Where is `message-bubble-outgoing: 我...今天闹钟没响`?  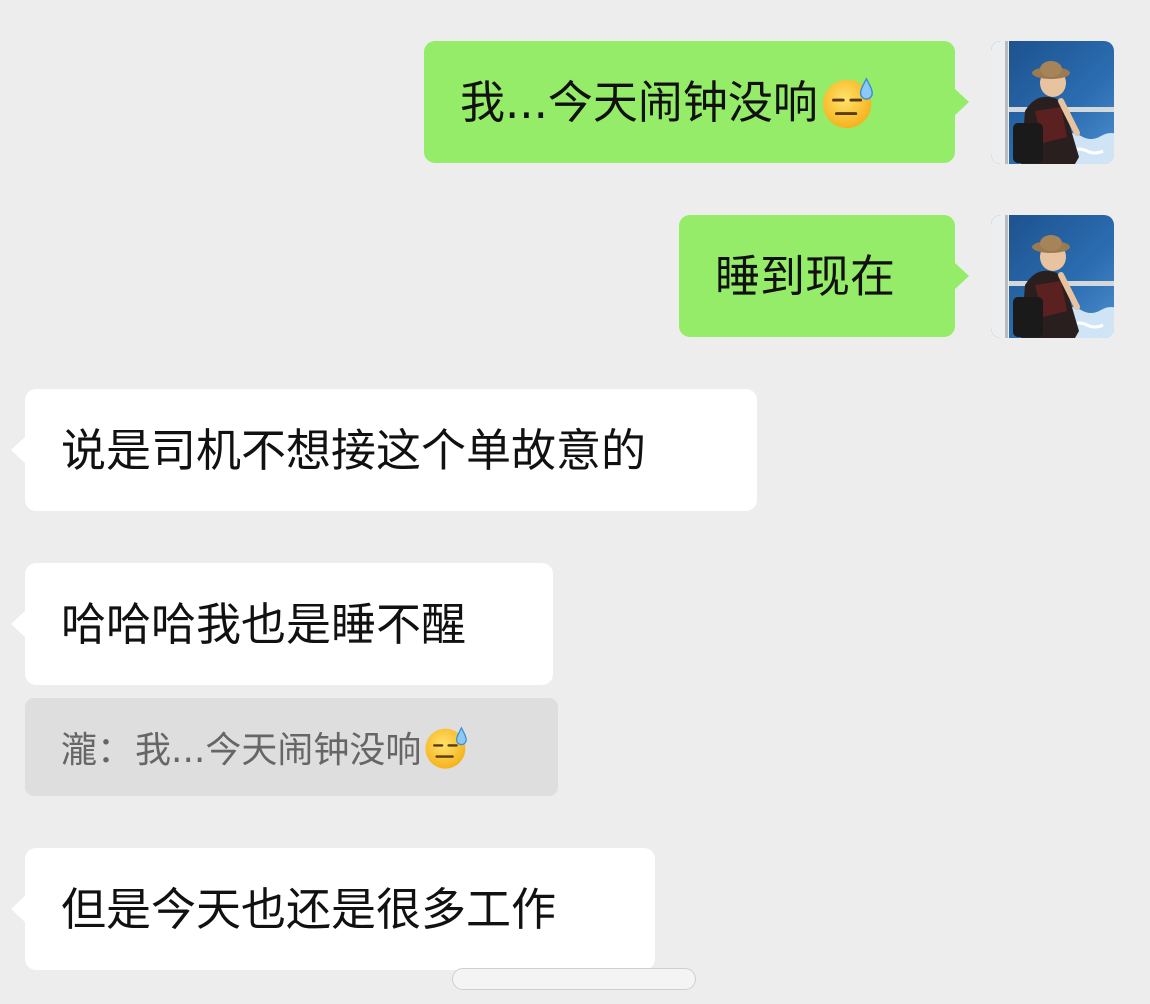 message-bubble-outgoing: 我...今天闹钟没响 is located at coordinates (696, 102).